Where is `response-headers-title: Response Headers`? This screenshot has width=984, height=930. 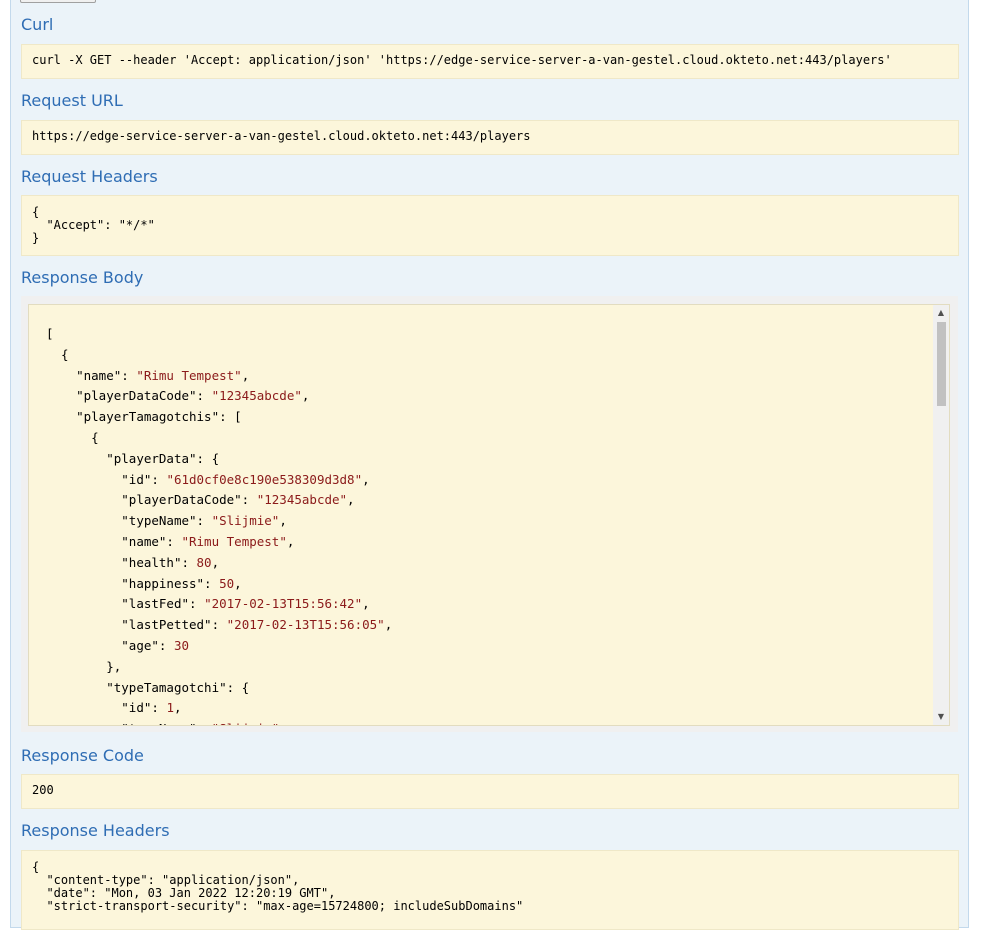 response-headers-title: Response Headers is located at coordinates (95, 830).